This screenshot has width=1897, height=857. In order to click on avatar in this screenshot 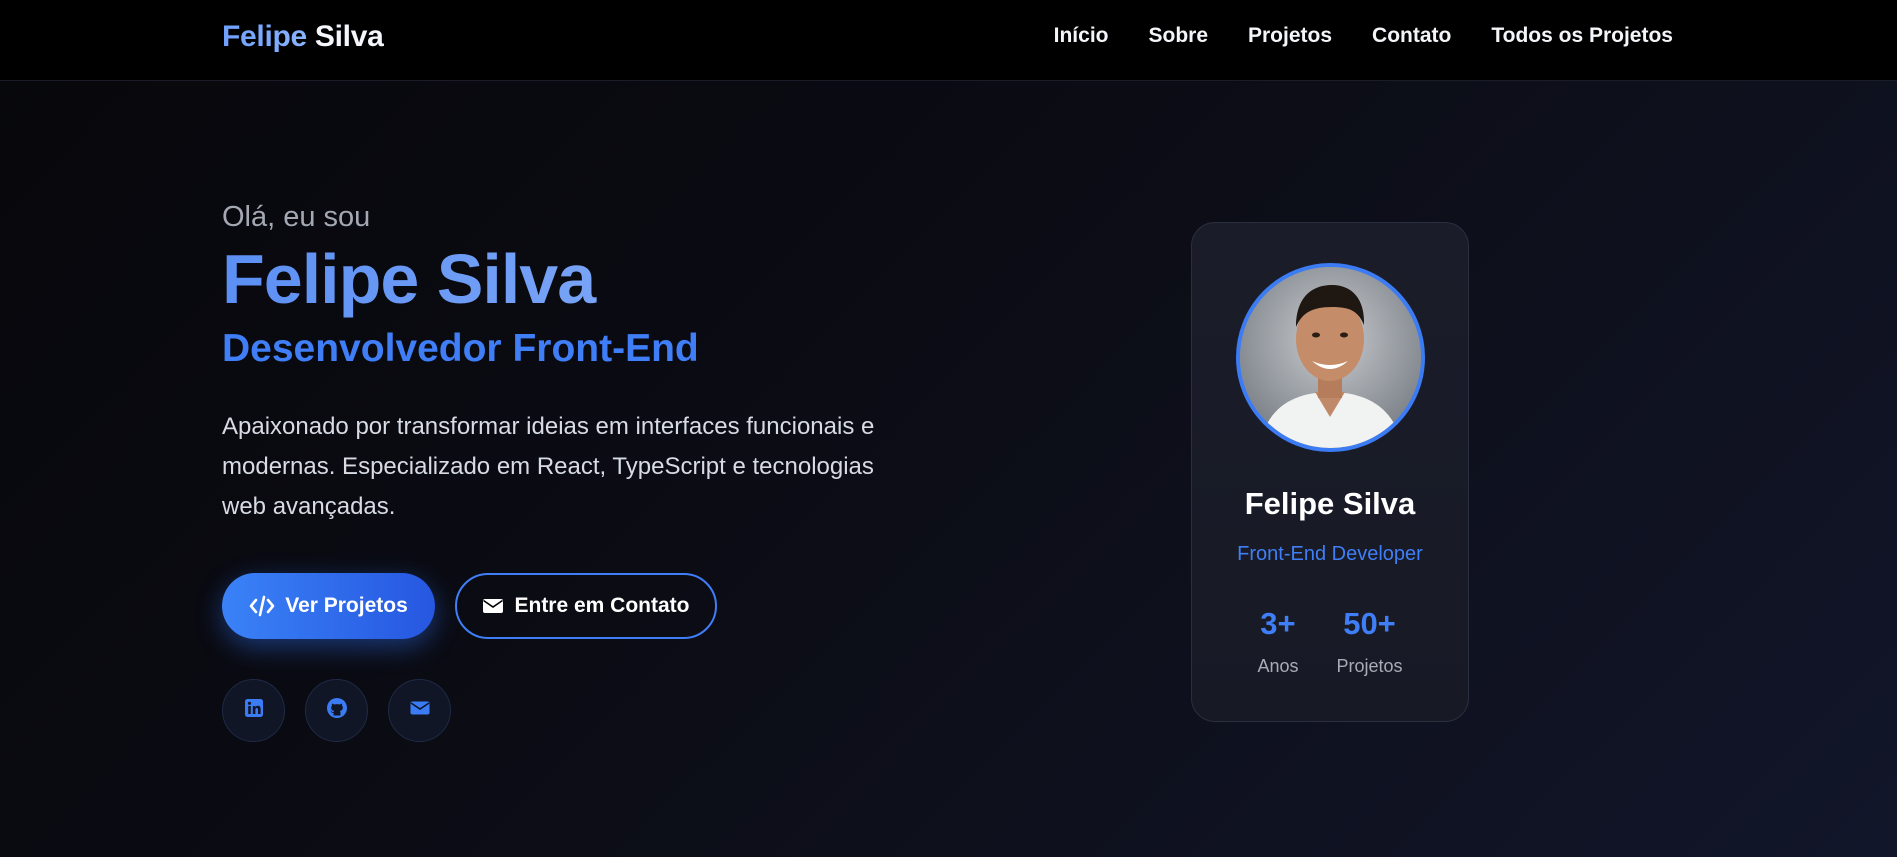, I will do `click(1330, 357)`.